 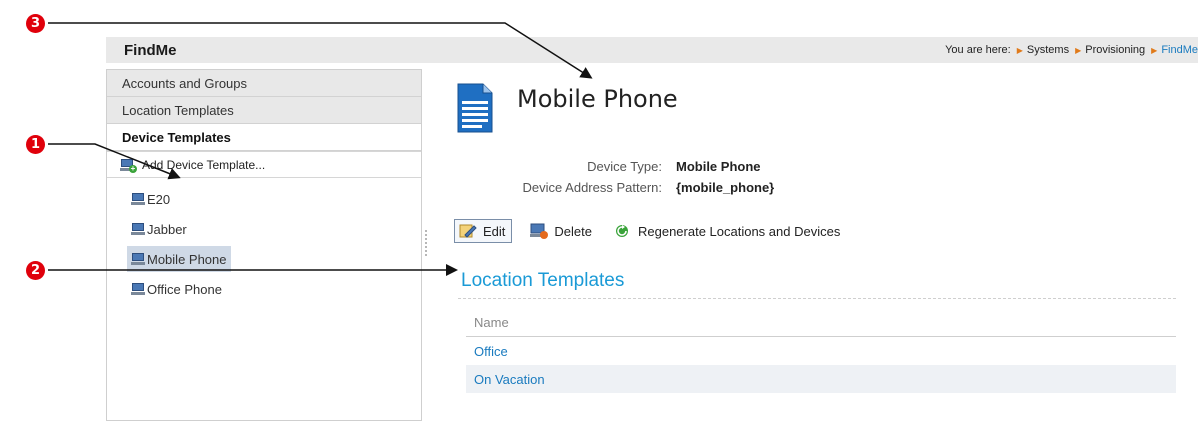 What do you see at coordinates (1115, 50) in the screenshot?
I see `breadcrumb-provisioning: Provisioning` at bounding box center [1115, 50].